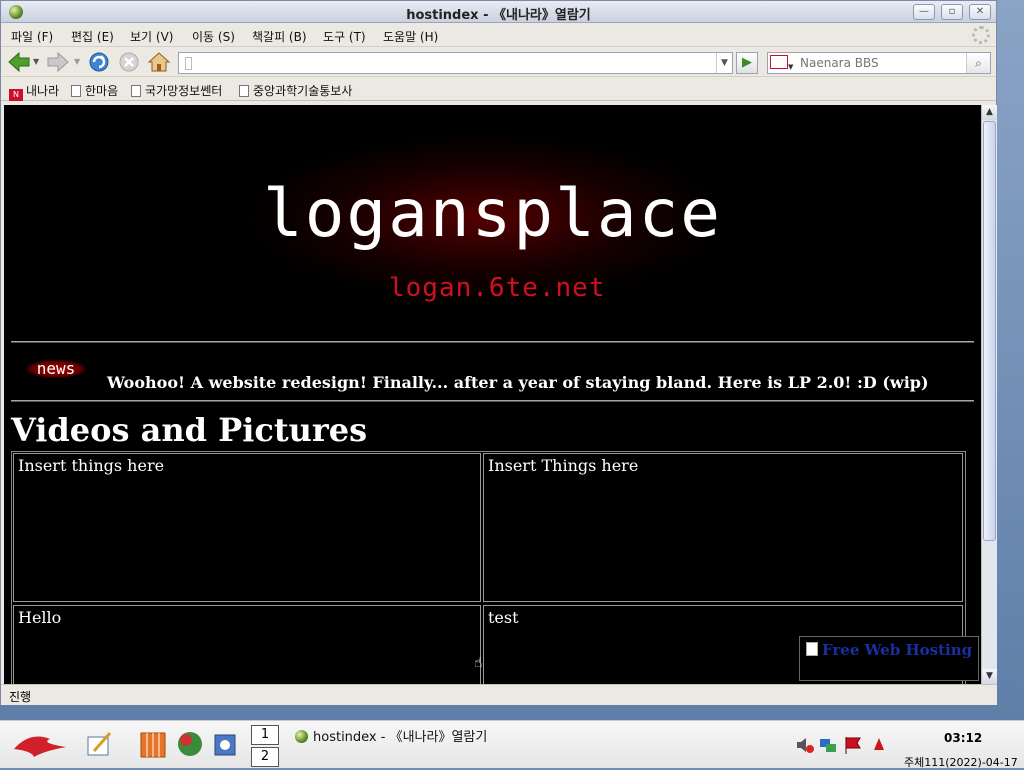 Image resolution: width=1024 pixels, height=770 pixels. I want to click on task-browser-button: hostindex - 《내나라》열람기, so click(391, 735).